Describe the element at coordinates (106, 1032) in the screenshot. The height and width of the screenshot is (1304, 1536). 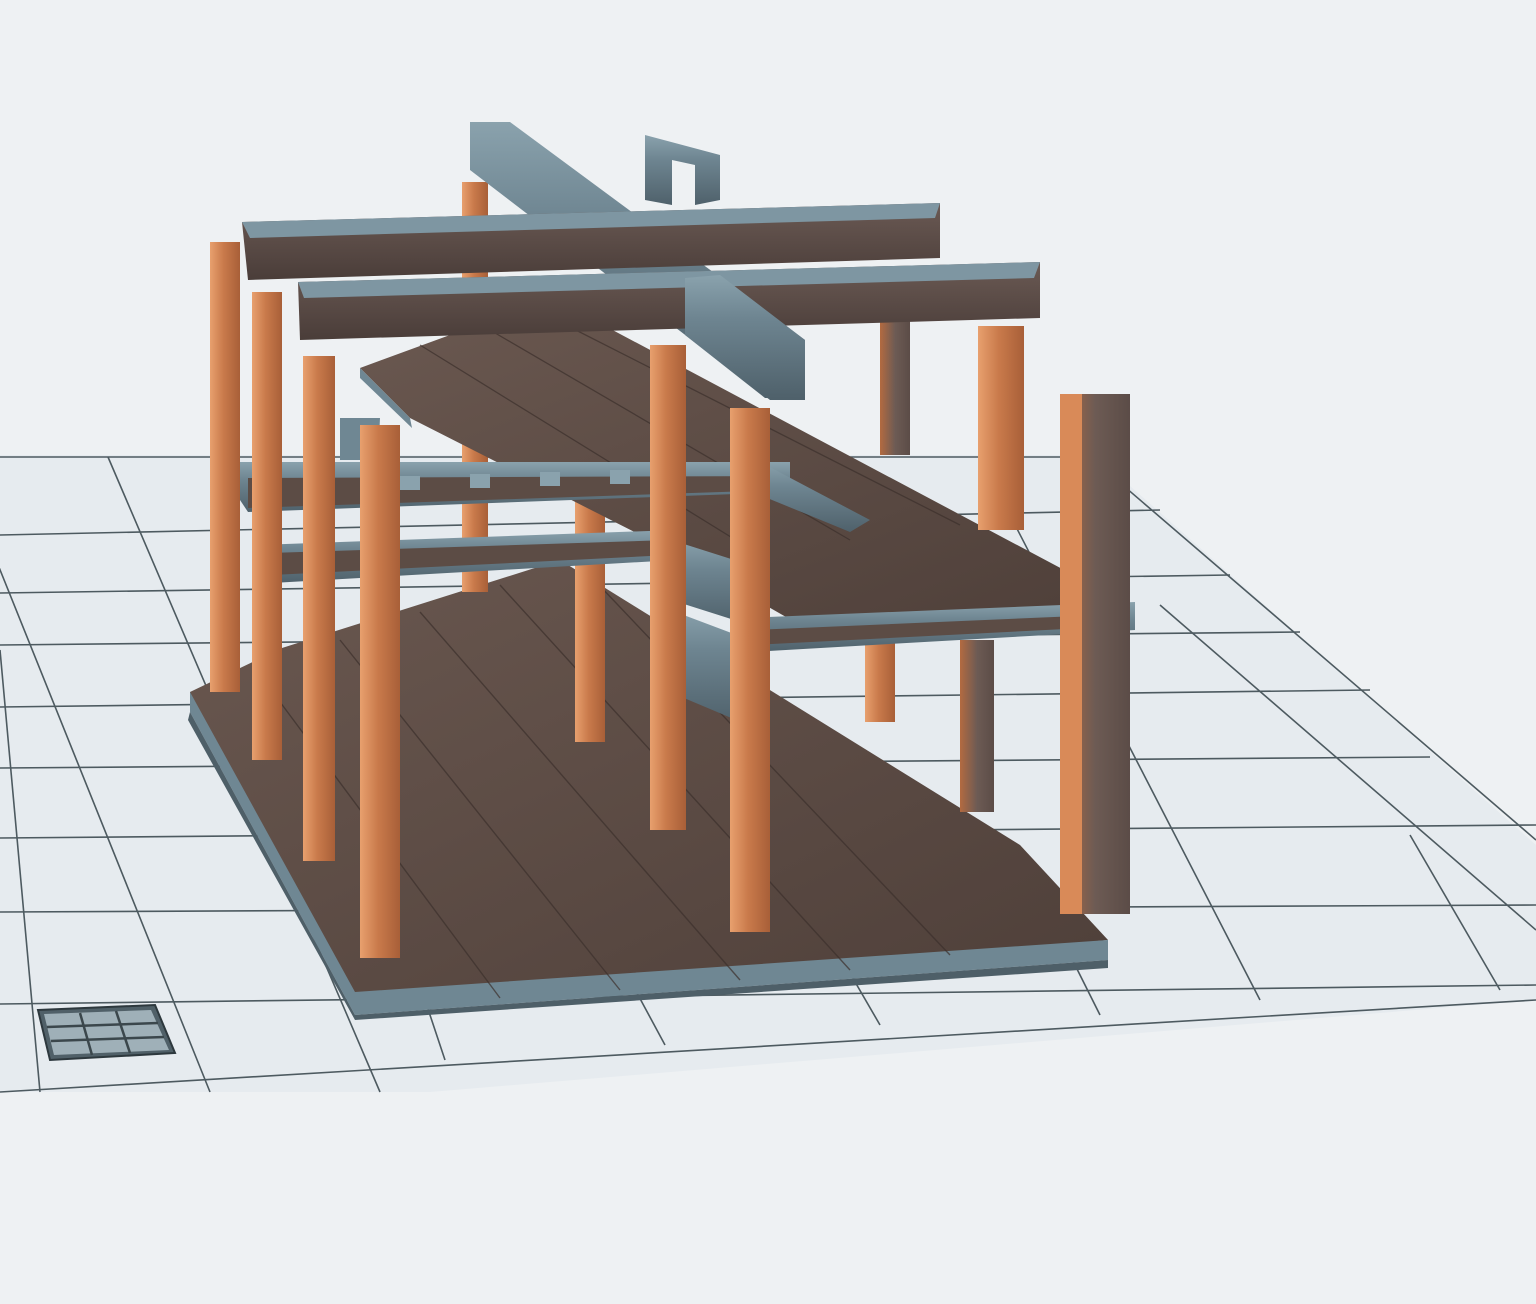
I see `grid-tile-icon` at that location.